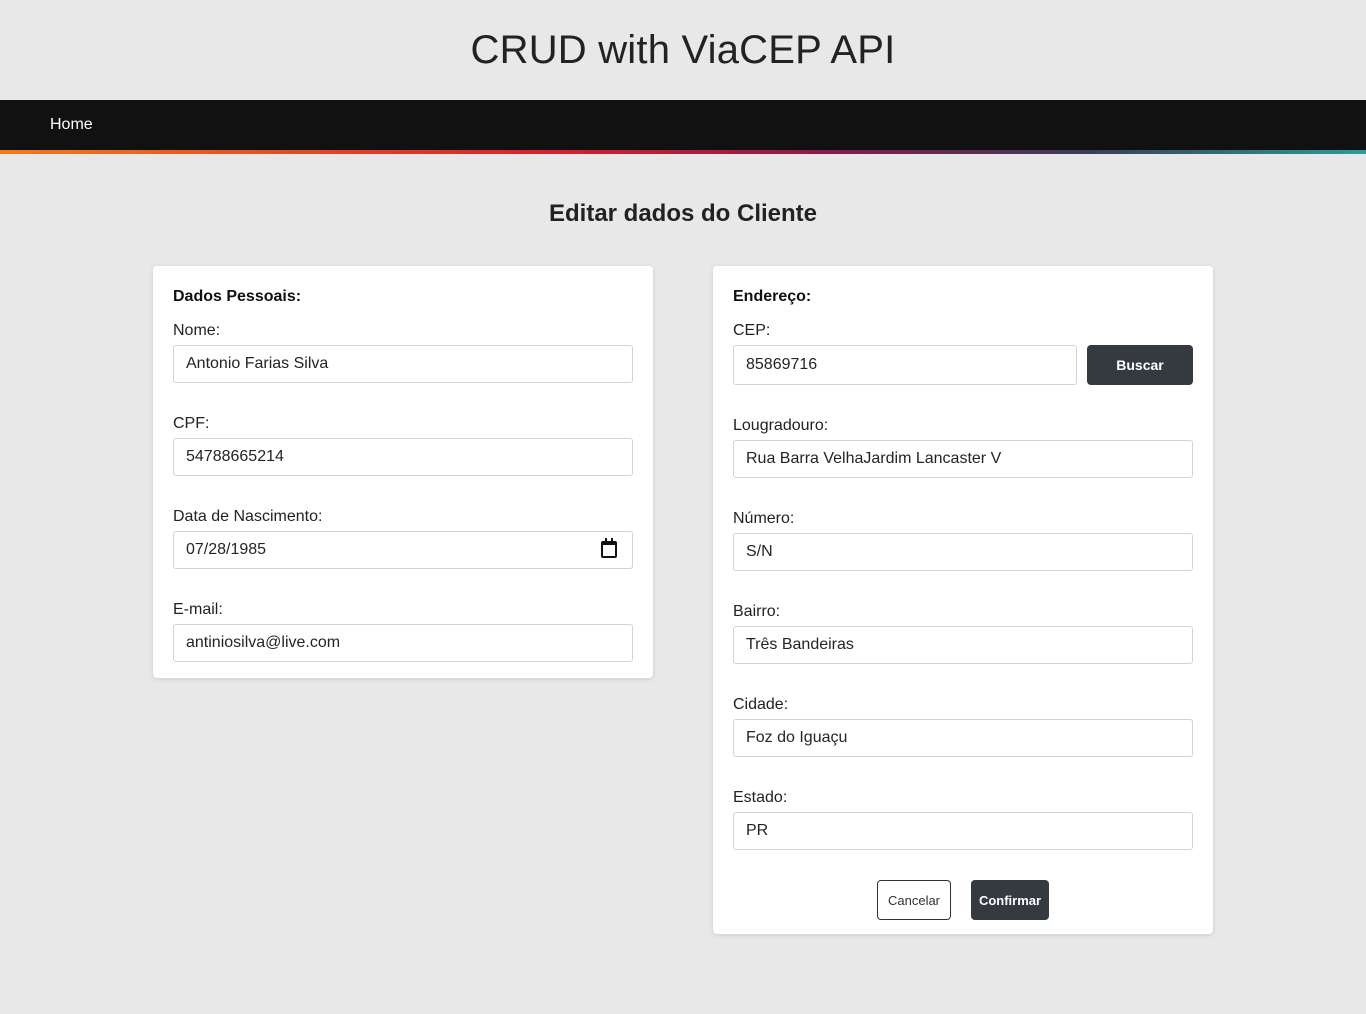  What do you see at coordinates (963, 831) in the screenshot?
I see `estado-input` at bounding box center [963, 831].